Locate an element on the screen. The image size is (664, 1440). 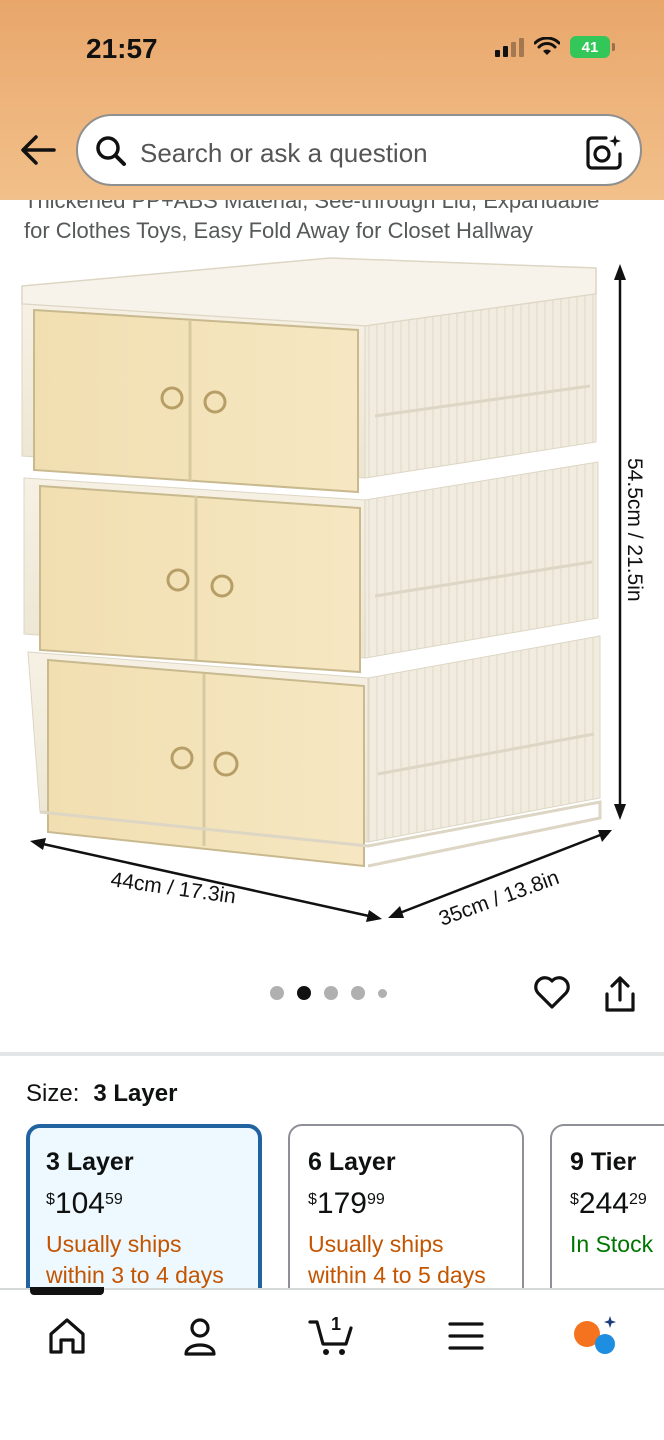
option-name: 6 Layer is located at coordinates (352, 1162).